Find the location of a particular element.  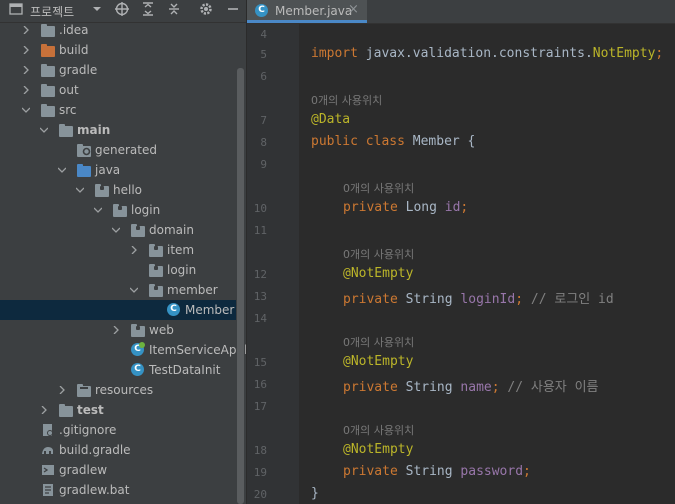

tree-item-label: gradlew.bat is located at coordinates (94, 490).